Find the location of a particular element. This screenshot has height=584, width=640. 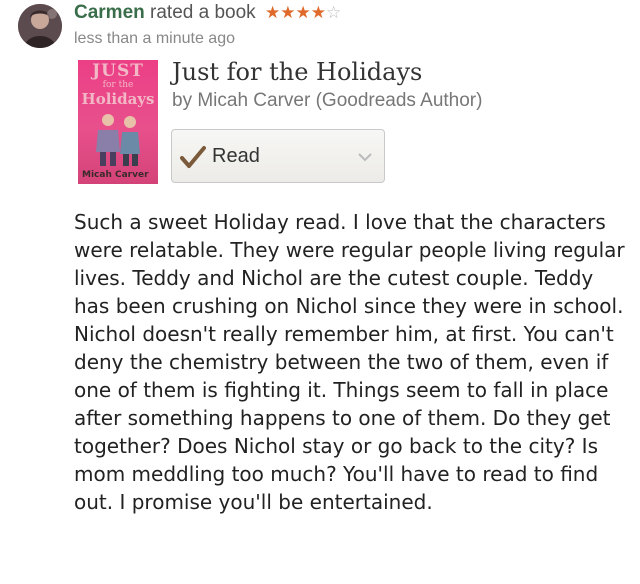

cover-title-line1: JUST is located at coordinates (118, 71).